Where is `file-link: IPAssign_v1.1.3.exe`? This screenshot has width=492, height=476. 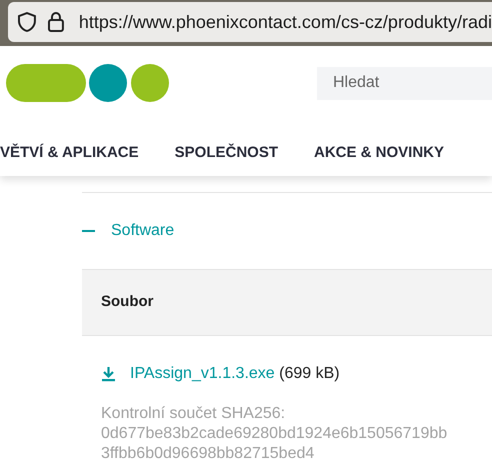 file-link: IPAssign_v1.1.3.exe is located at coordinates (202, 373).